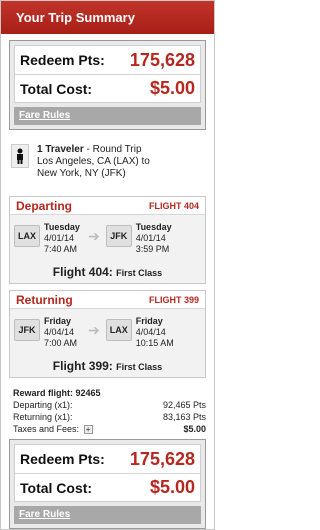 This screenshot has height=530, width=320. I want to click on reward-departing-label: Departing (x1):, so click(43, 405).